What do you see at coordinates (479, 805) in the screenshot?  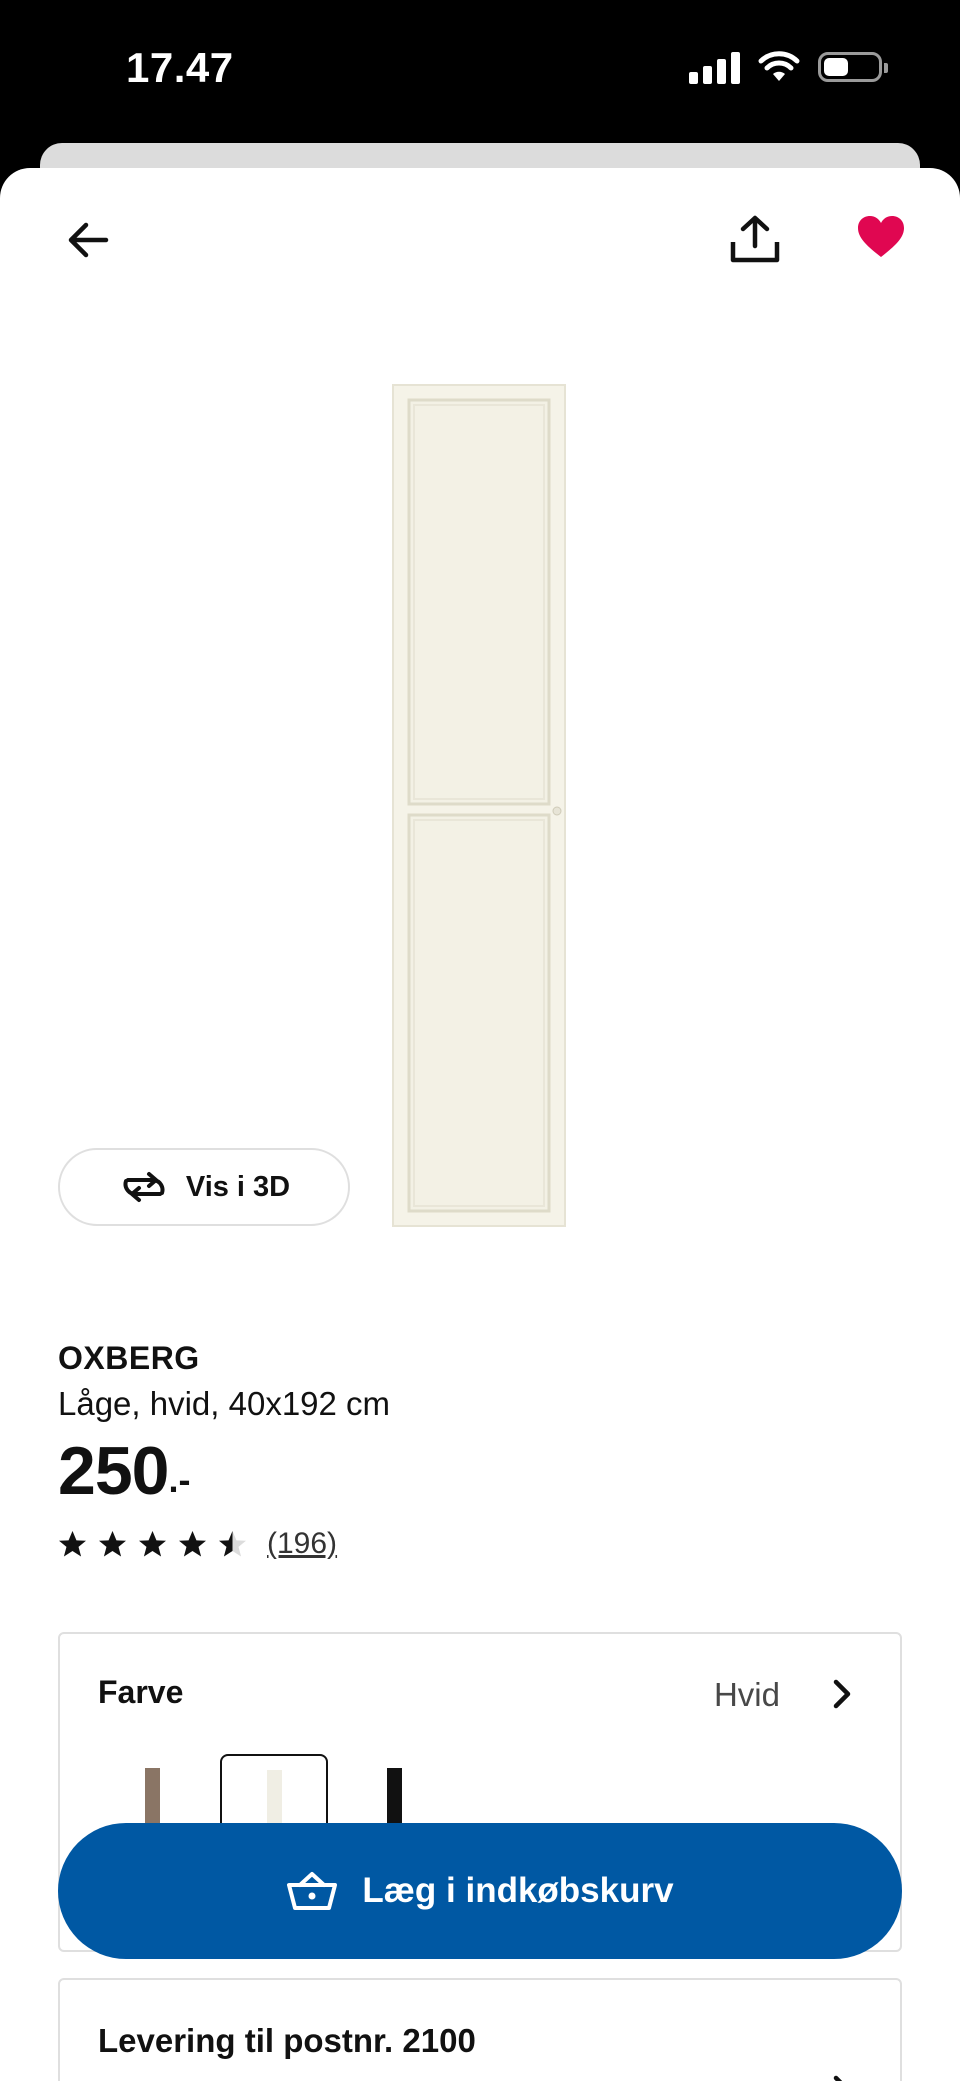 I see `product-image` at bounding box center [479, 805].